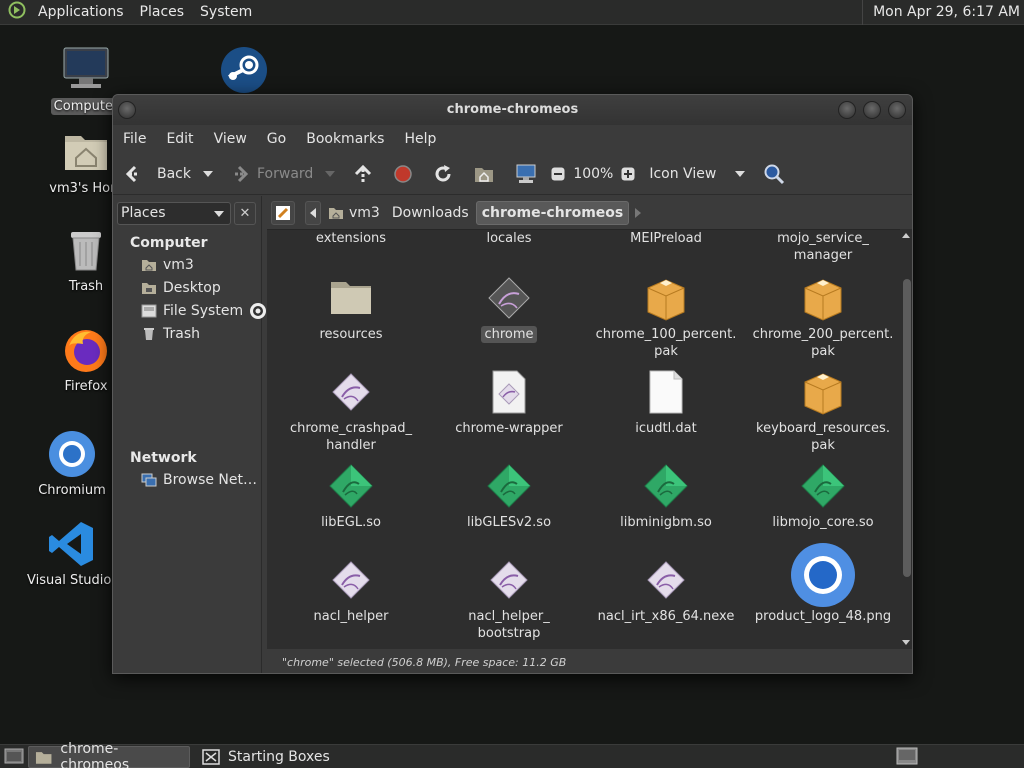 The height and width of the screenshot is (768, 1024). What do you see at coordinates (430, 213) in the screenshot?
I see `path-segment-downloads: Downloads` at bounding box center [430, 213].